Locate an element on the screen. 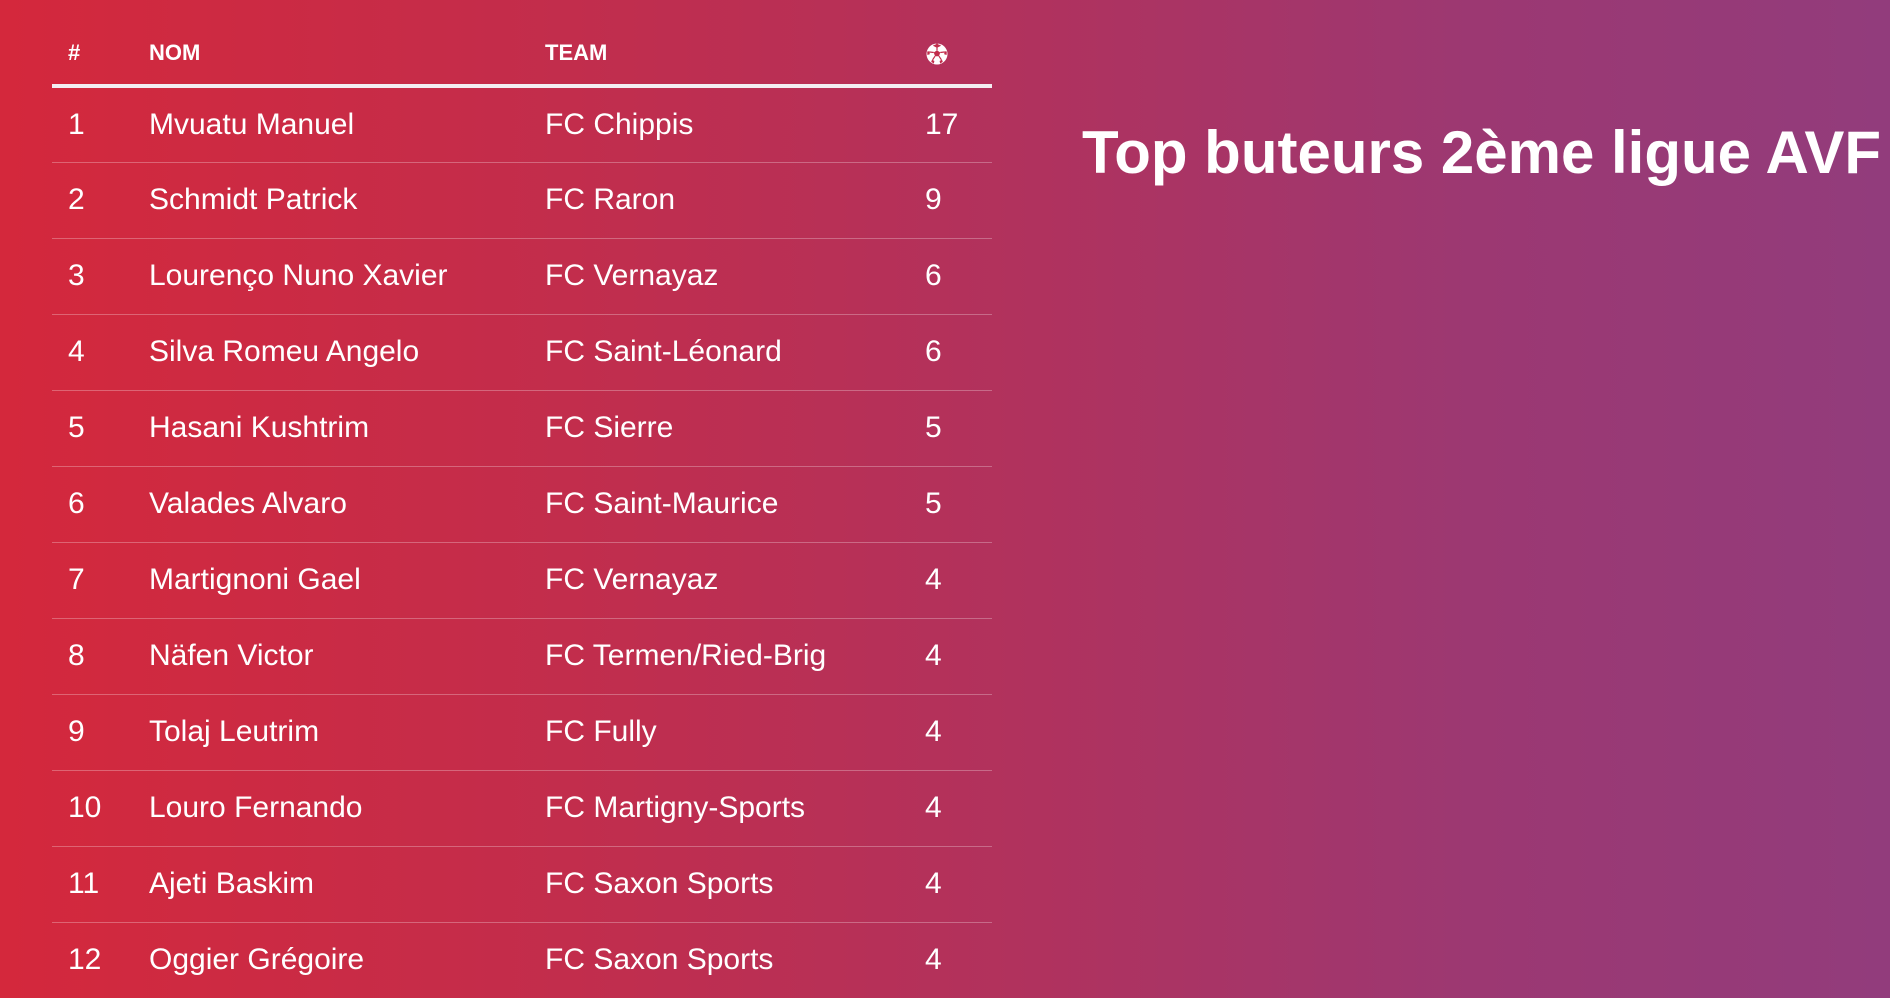  table-row: 6 Valades Alvaro FC Saint-Maurice 5 is located at coordinates (522, 504).